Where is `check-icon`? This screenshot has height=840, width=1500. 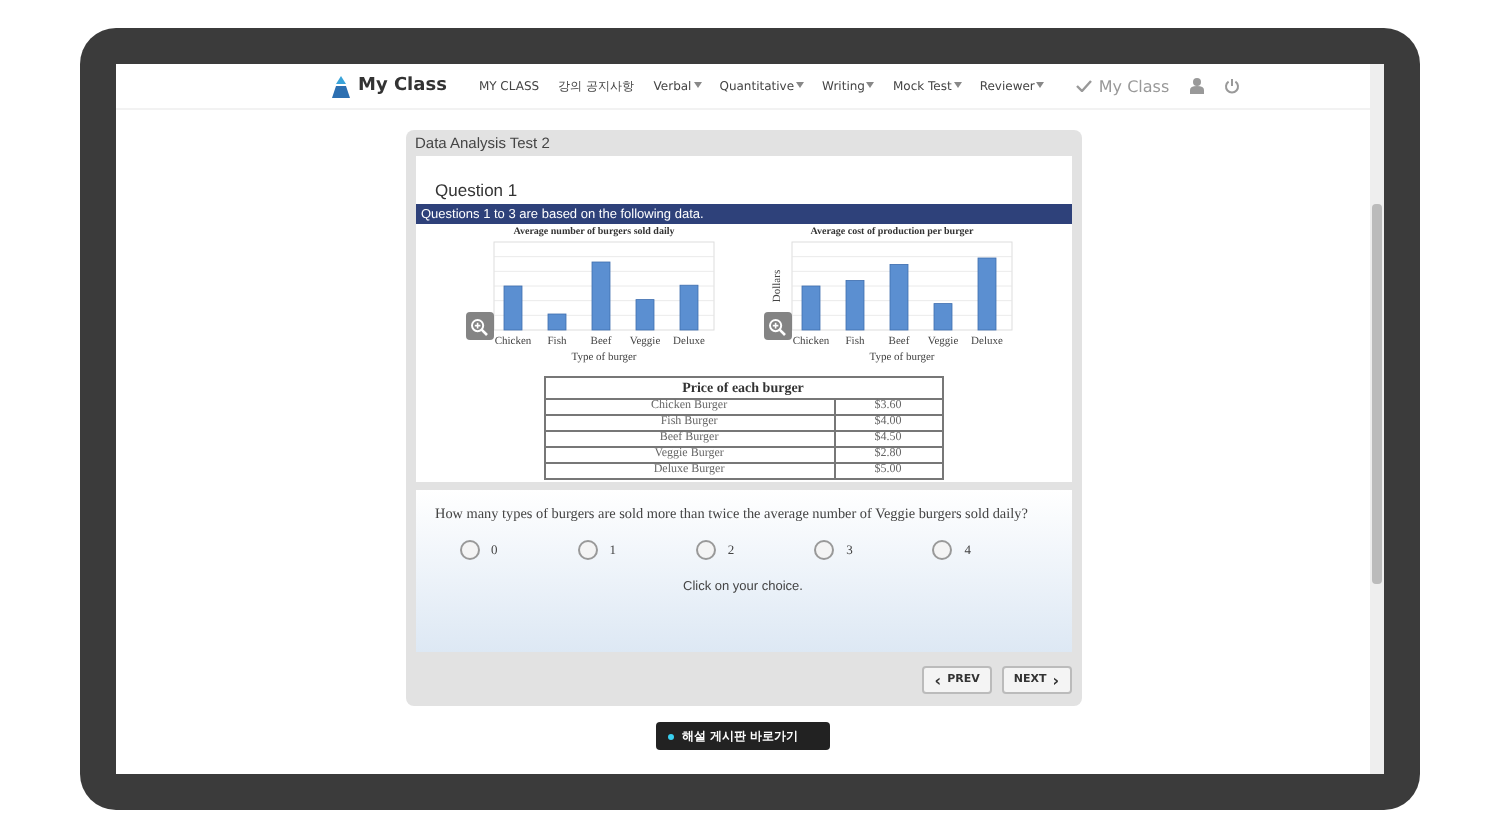 check-icon is located at coordinates (1084, 86).